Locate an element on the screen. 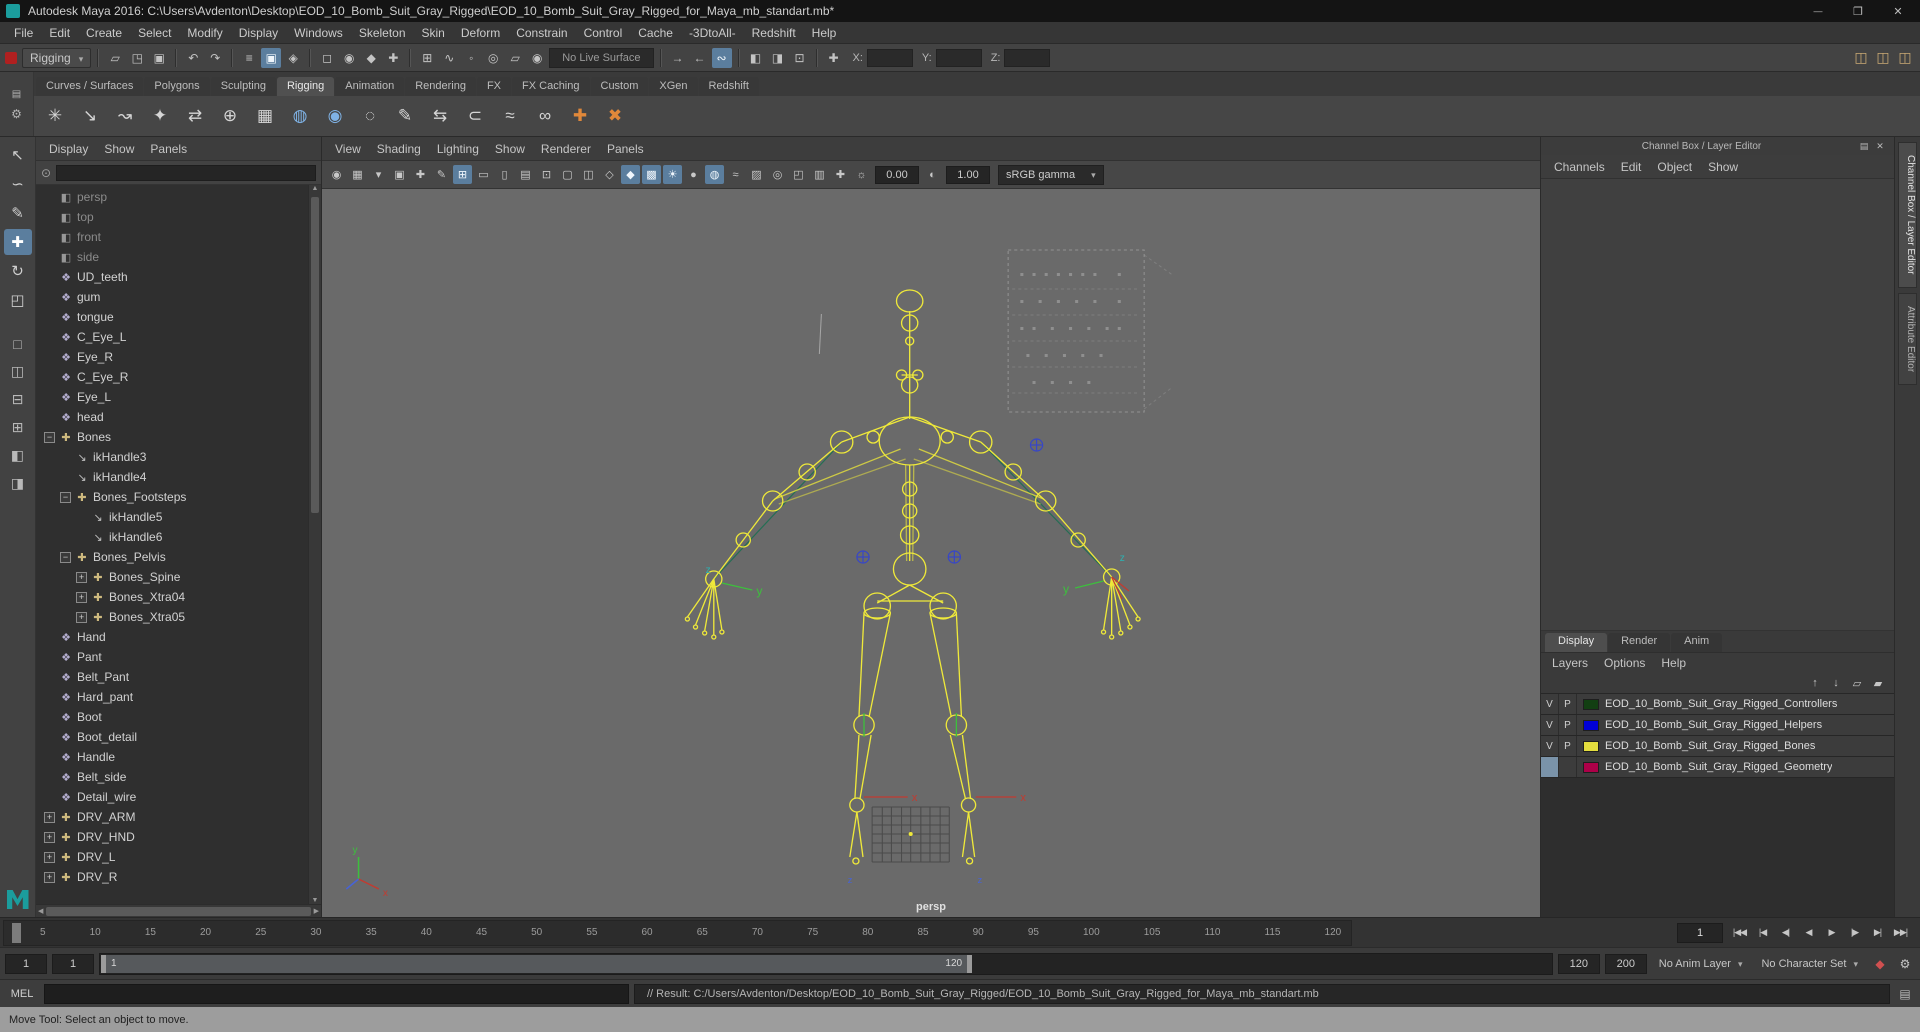 This screenshot has height=1032, width=1920. outliner-item: Bones_Pelvis is located at coordinates (172, 557).